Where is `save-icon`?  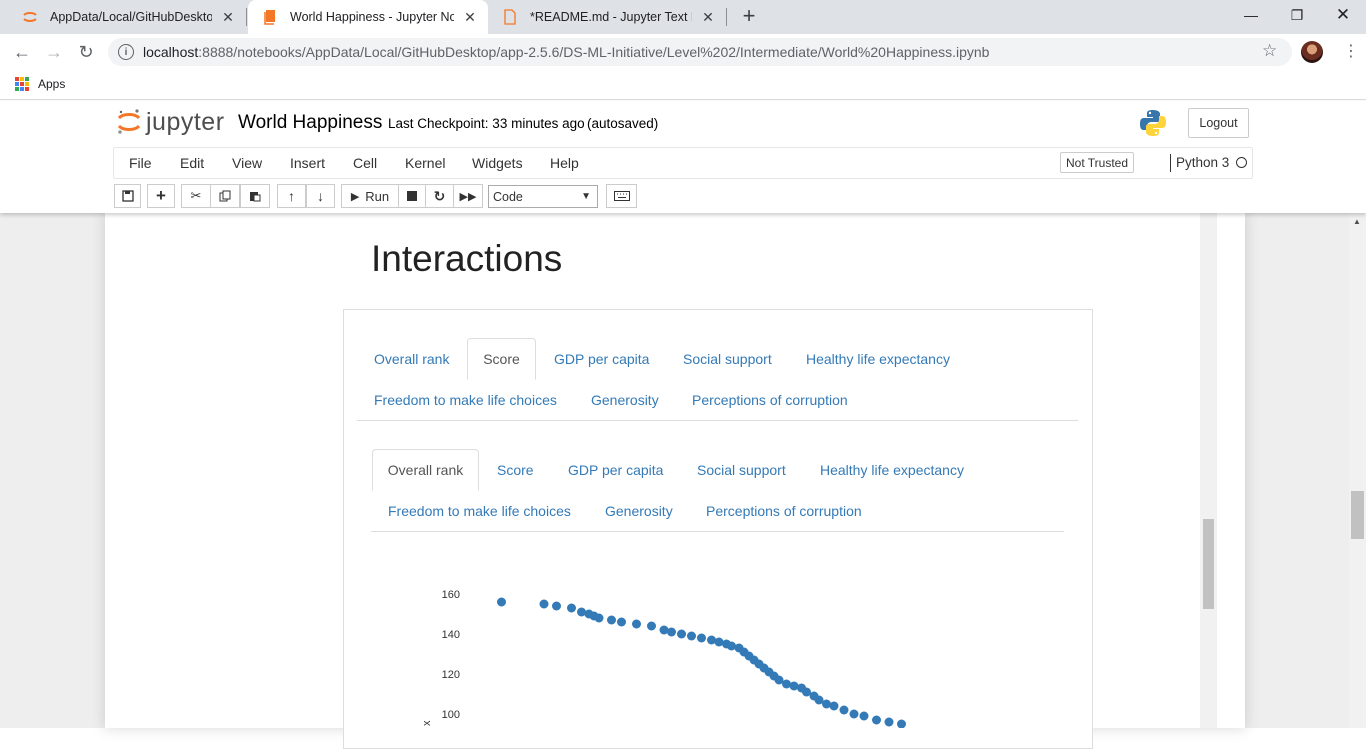
save-icon is located at coordinates (127, 196).